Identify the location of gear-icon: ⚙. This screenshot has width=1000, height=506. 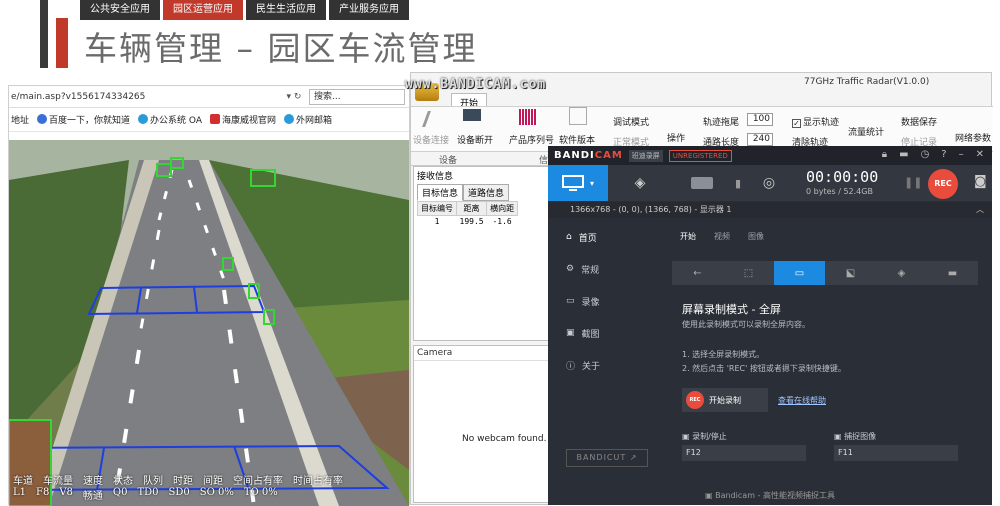
(570, 269).